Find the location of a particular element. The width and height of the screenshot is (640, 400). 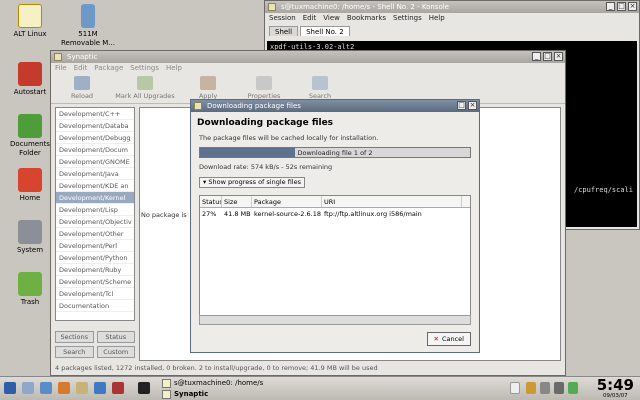

clipboard-icon is located at coordinates (531, 388).